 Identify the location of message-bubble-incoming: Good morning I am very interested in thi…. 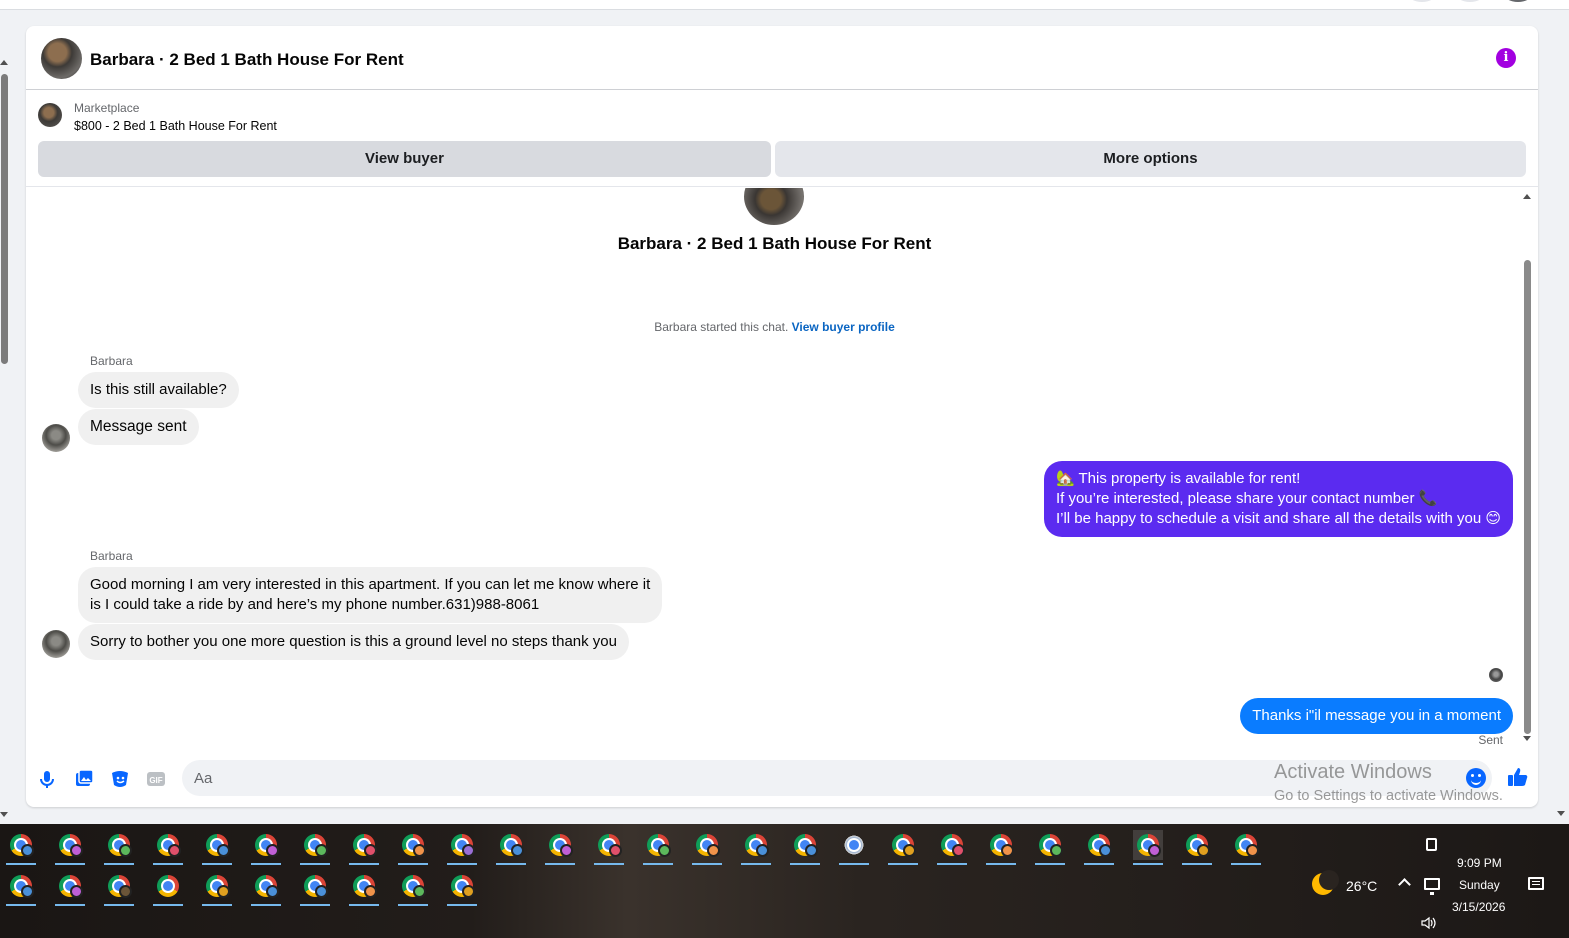
(370, 595).